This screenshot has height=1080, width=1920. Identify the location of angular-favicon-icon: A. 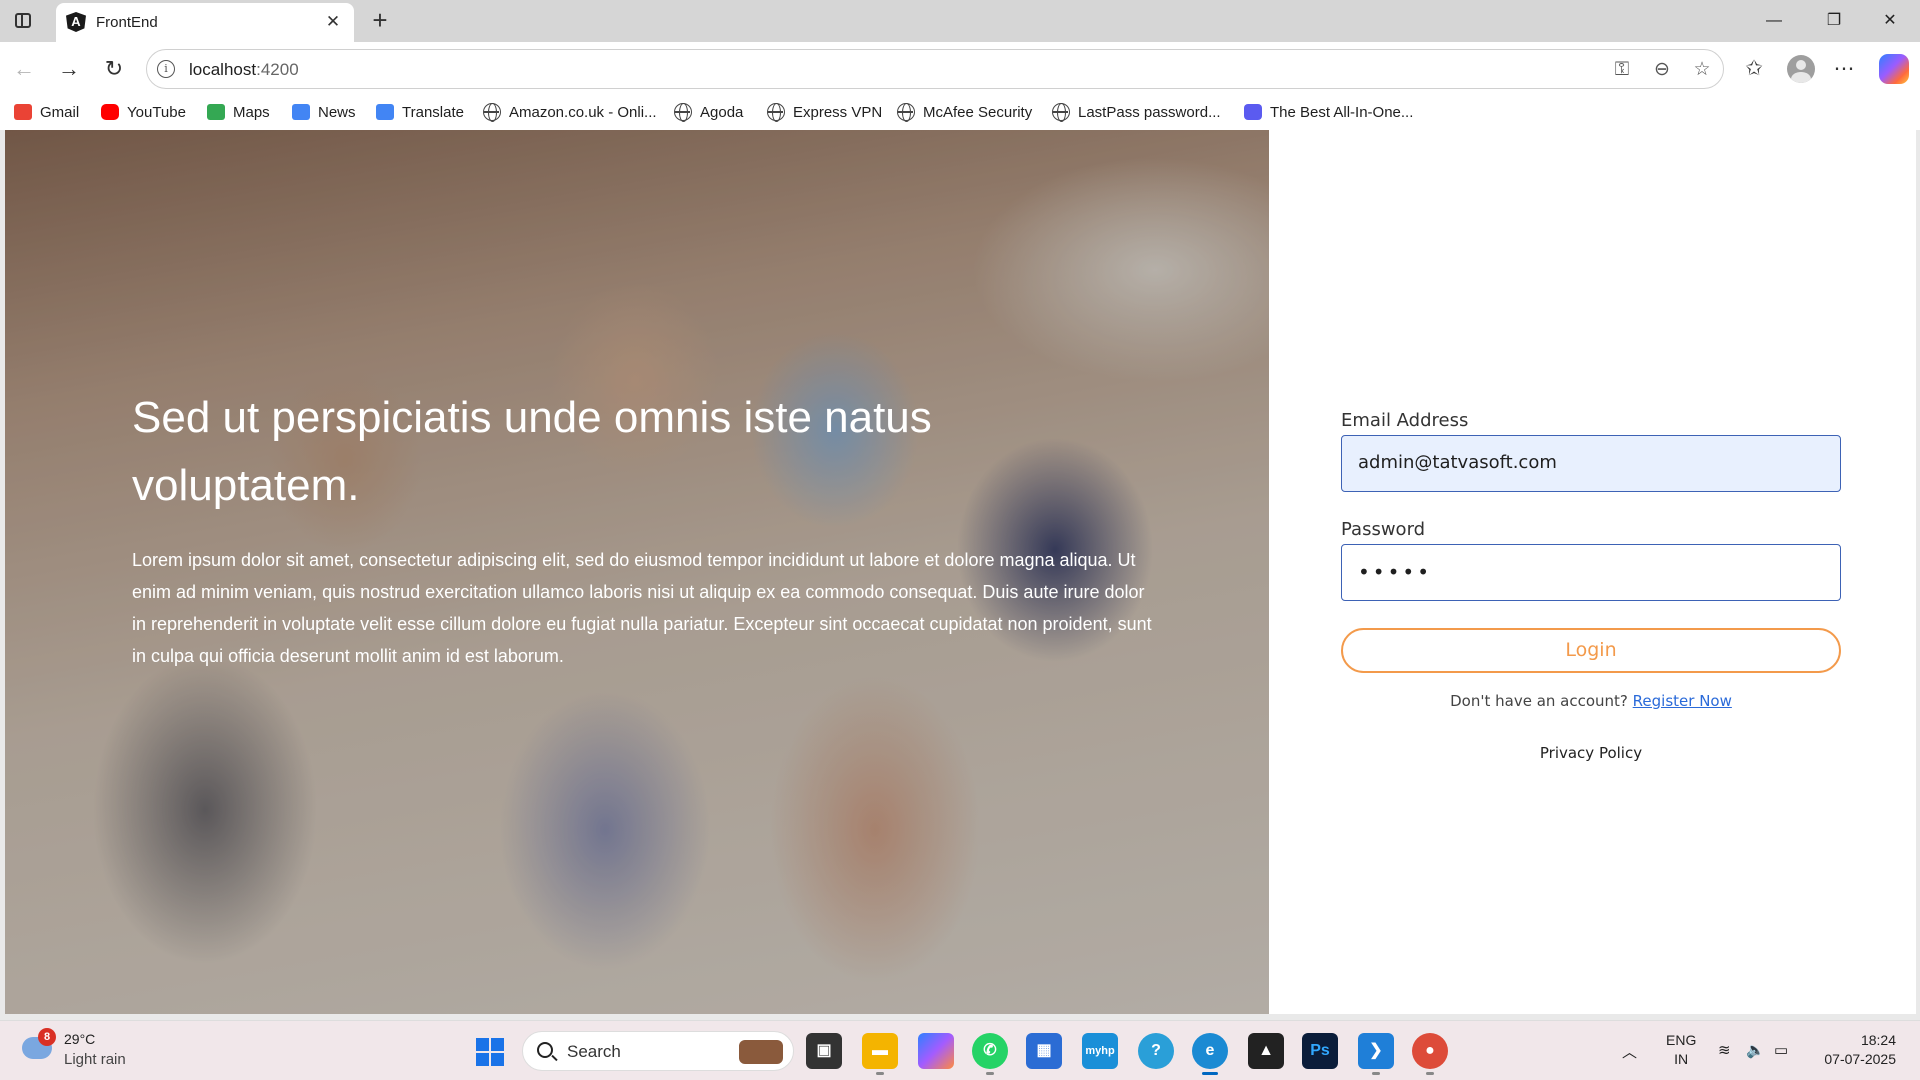
(76, 22).